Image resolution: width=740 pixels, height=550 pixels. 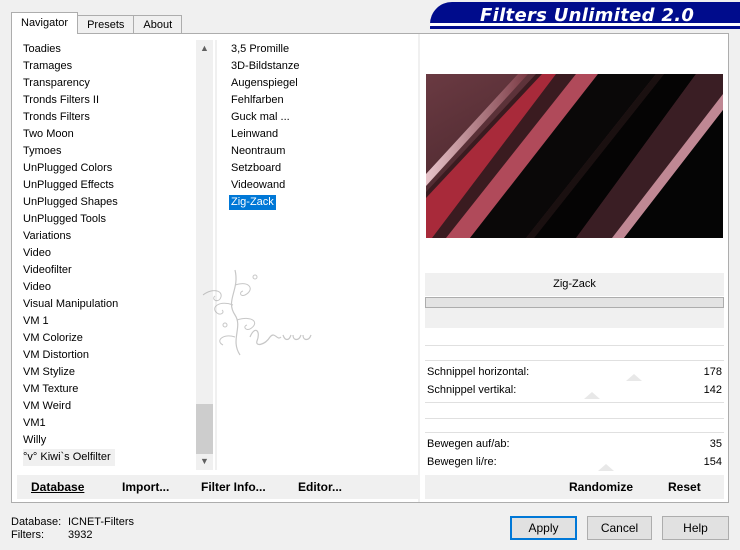 What do you see at coordinates (204, 461) in the screenshot?
I see `scroll-down-arrow-icon: ▼` at bounding box center [204, 461].